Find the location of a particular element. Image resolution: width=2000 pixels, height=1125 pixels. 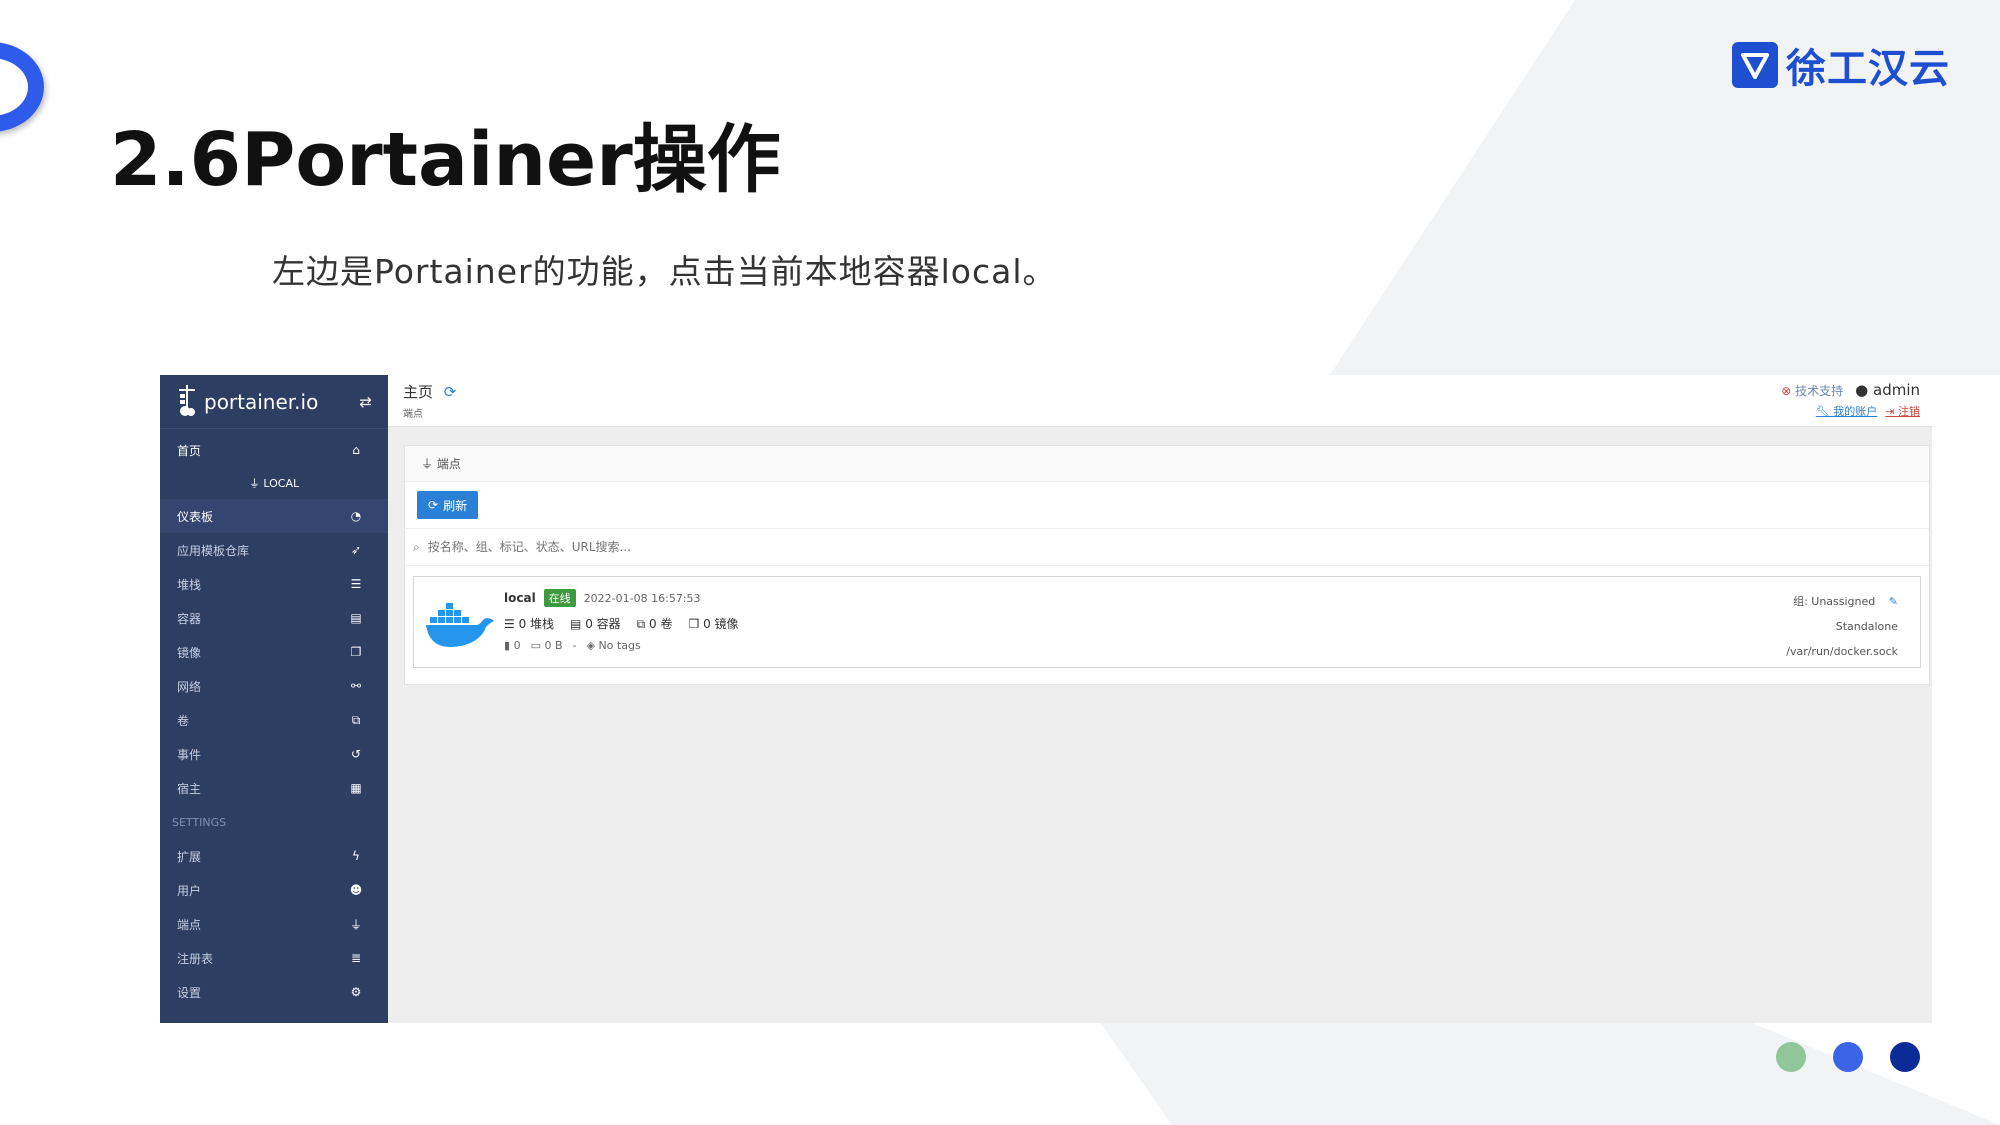

endpoint-group: 组: Unassigned is located at coordinates (1834, 601).